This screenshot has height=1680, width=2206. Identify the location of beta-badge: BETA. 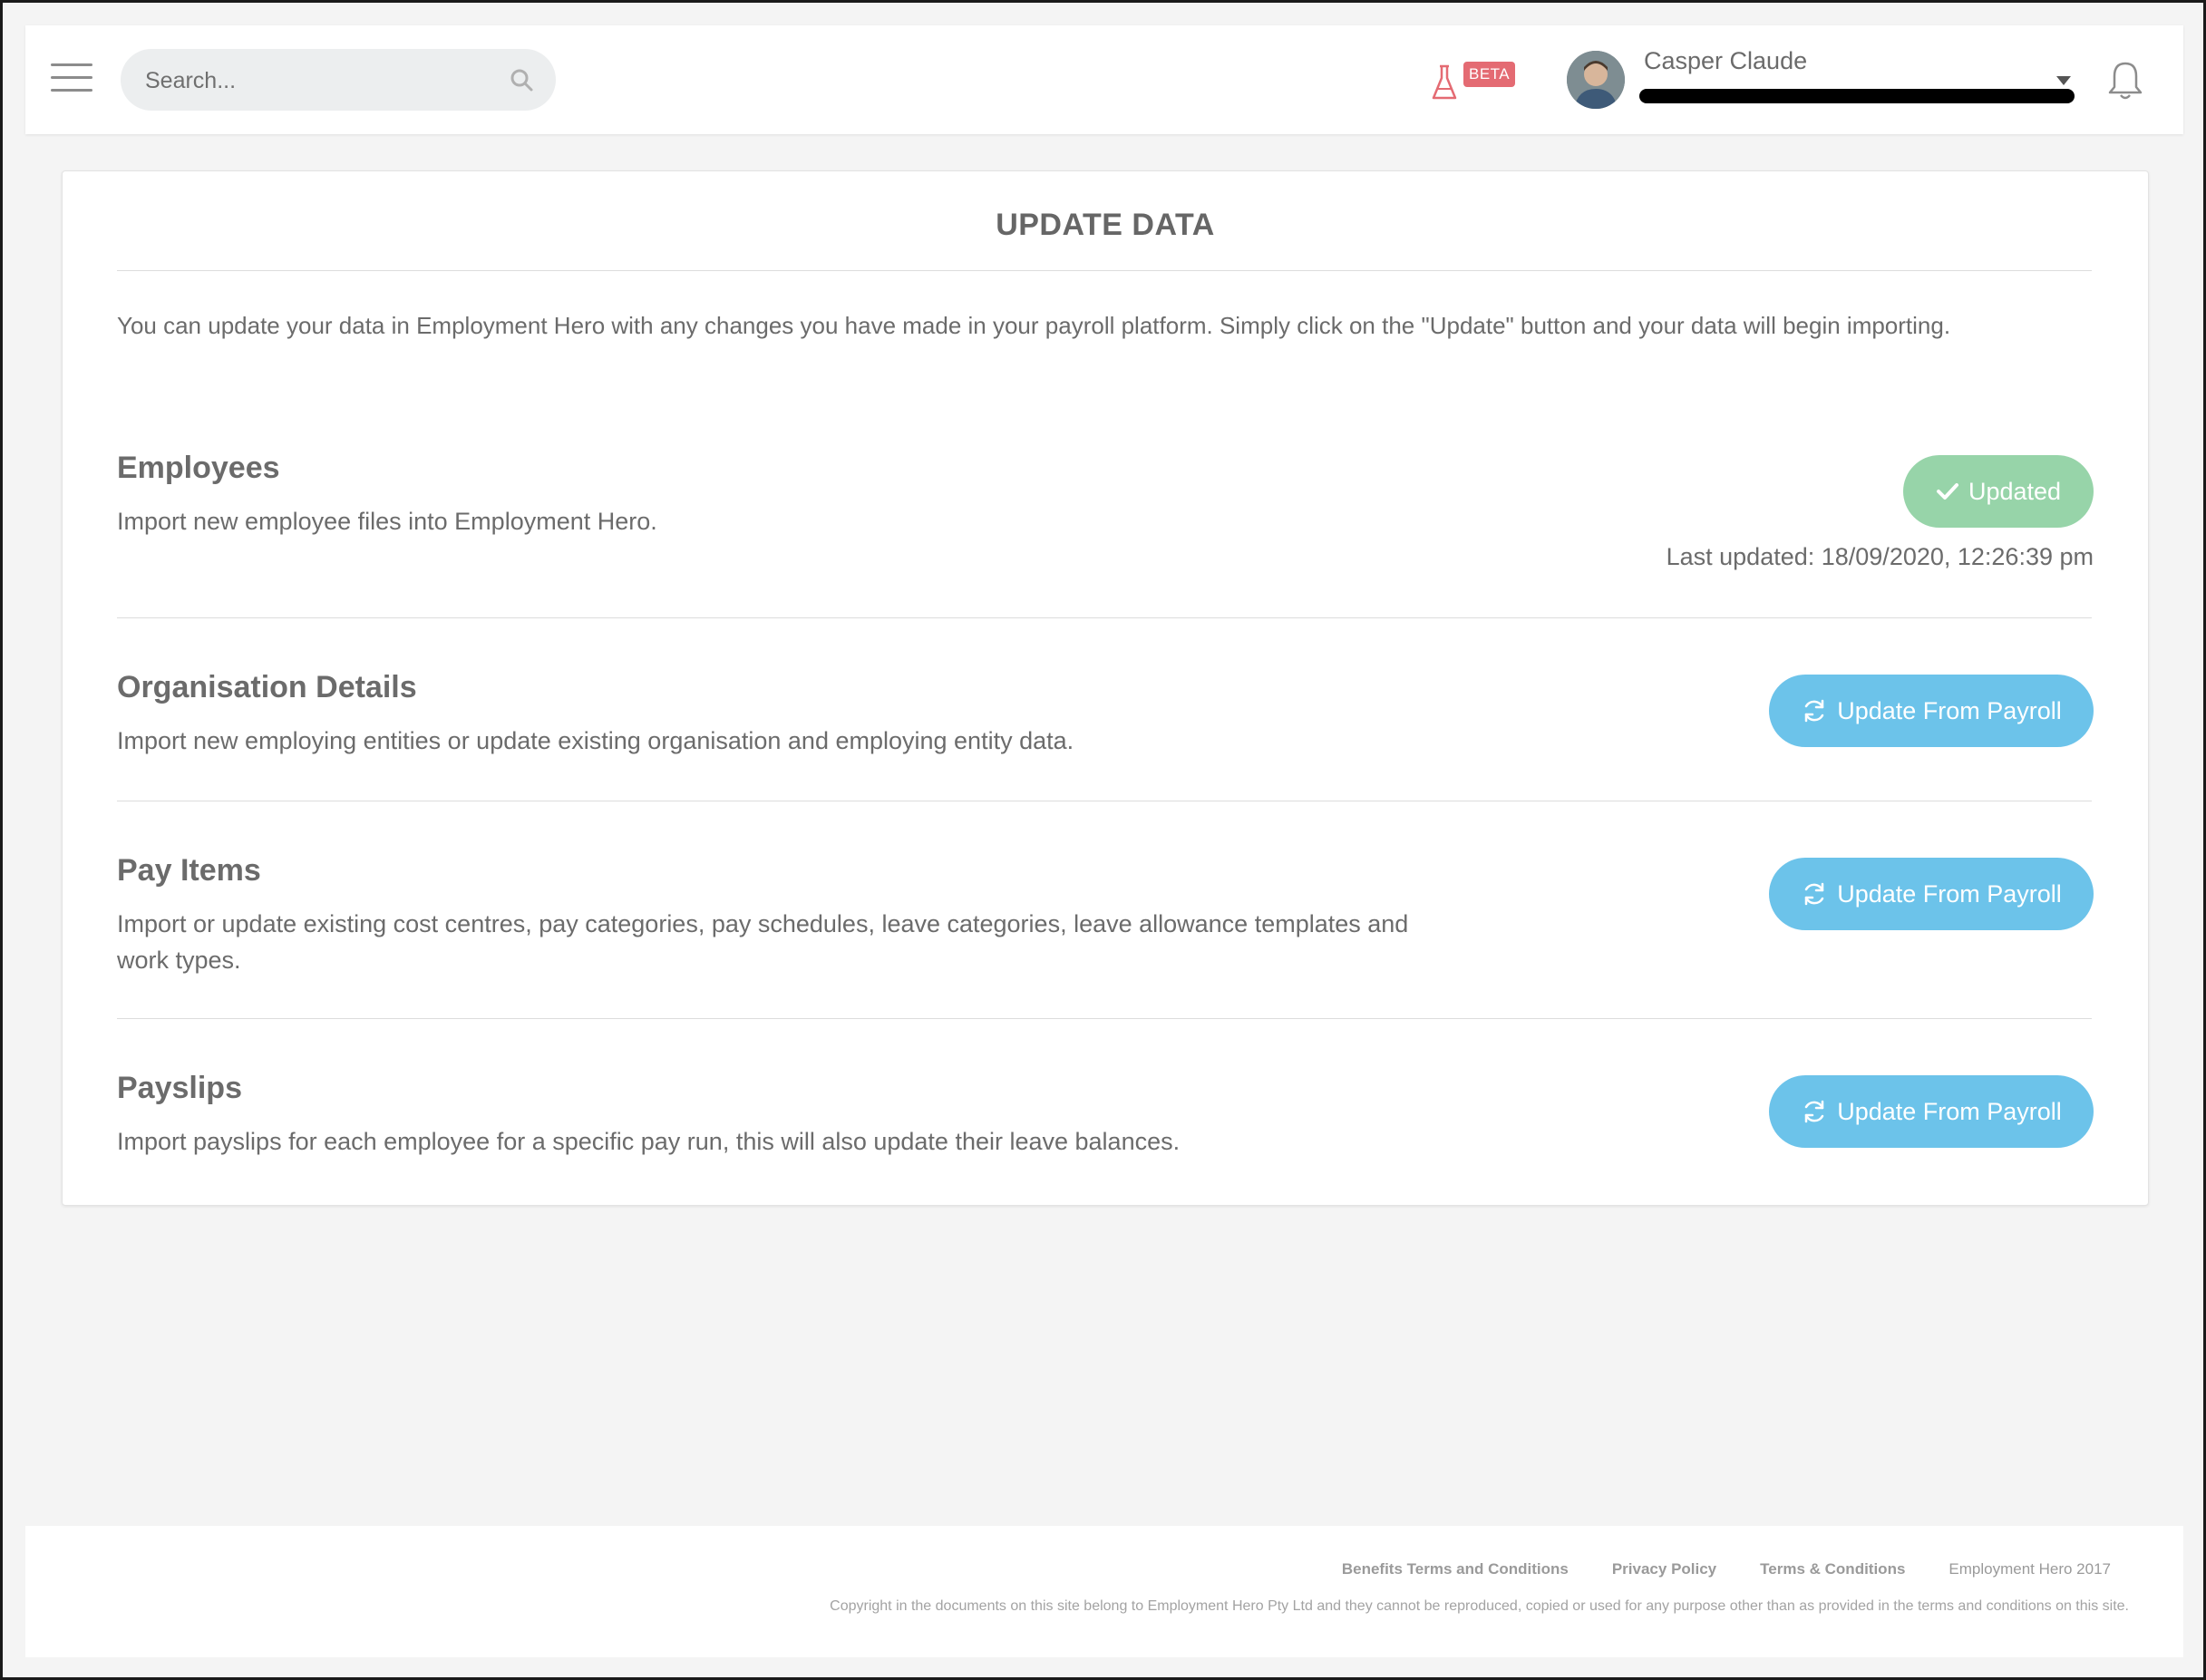
(1489, 74).